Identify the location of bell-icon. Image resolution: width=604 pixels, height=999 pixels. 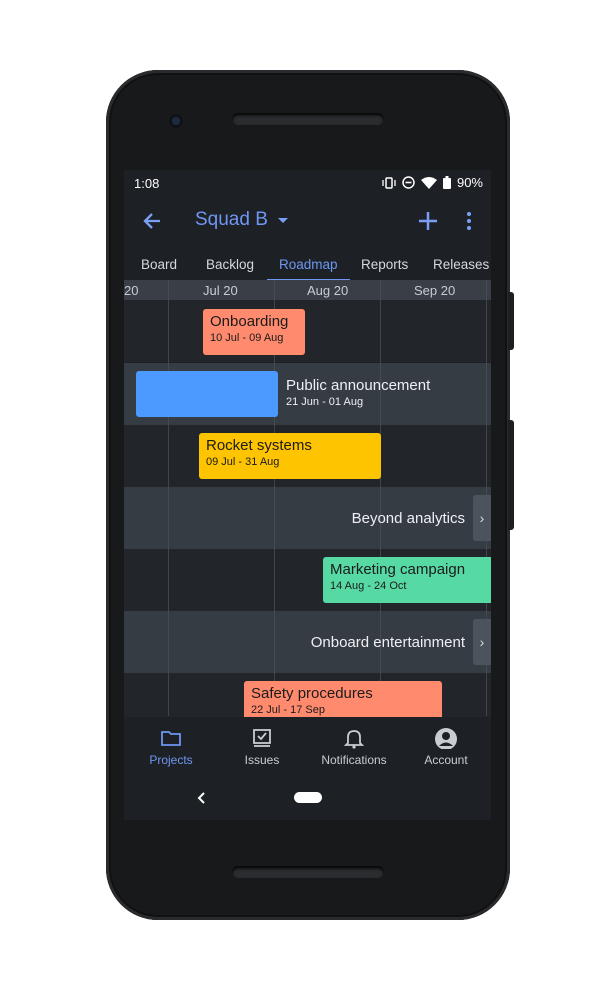
(354, 739).